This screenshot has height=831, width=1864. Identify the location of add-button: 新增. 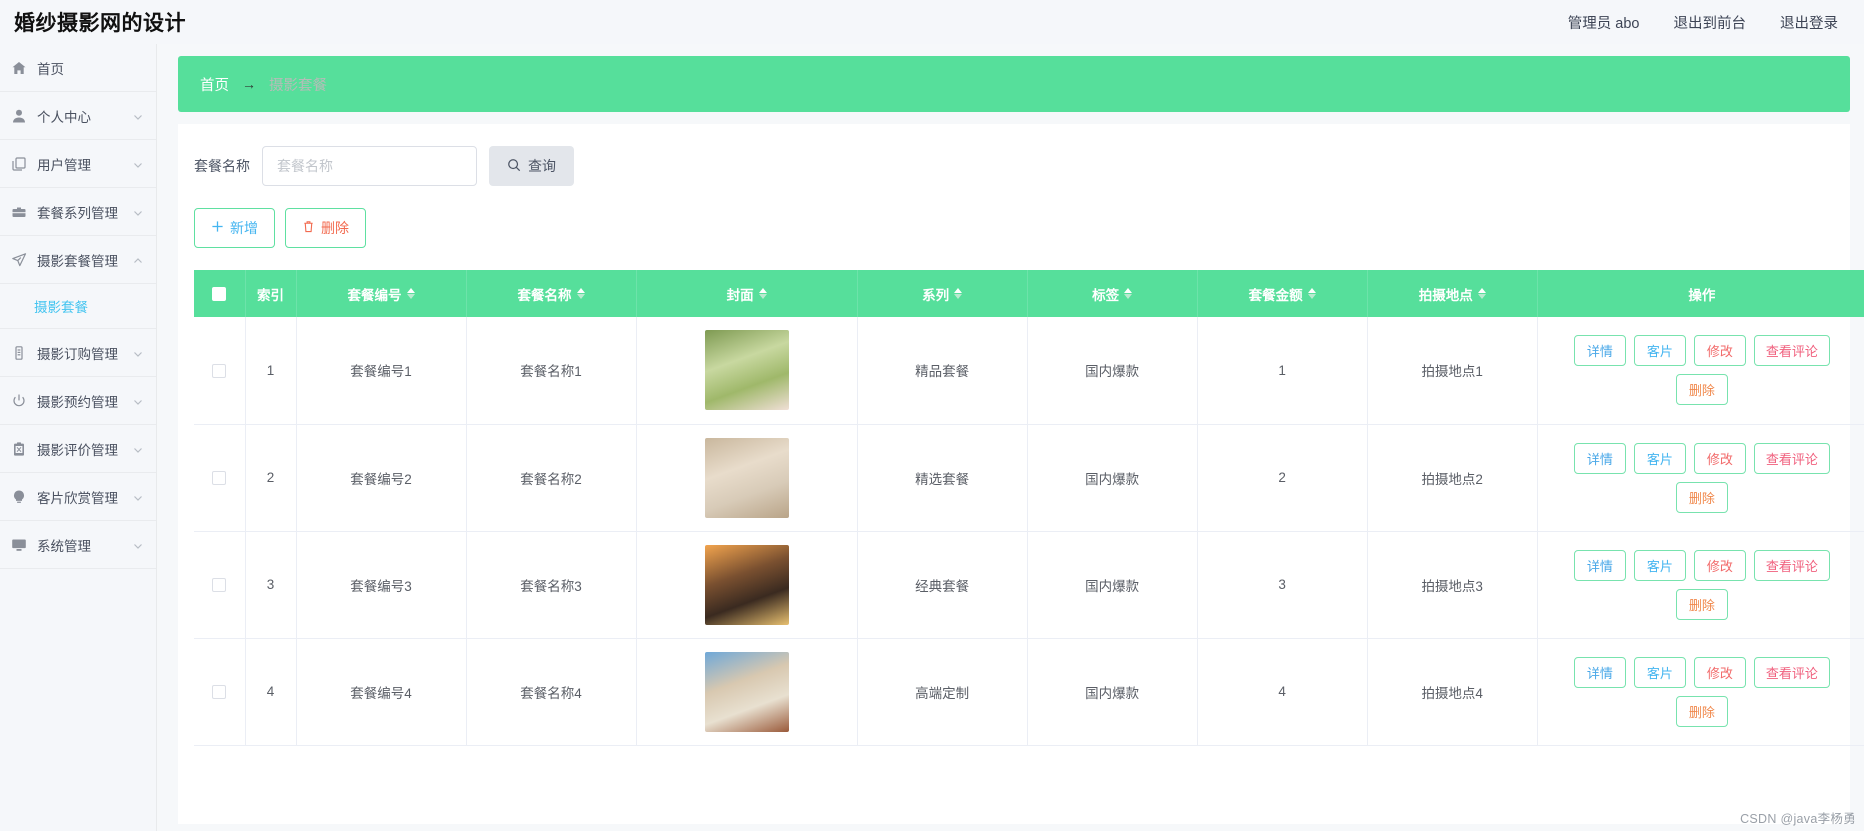
(234, 228).